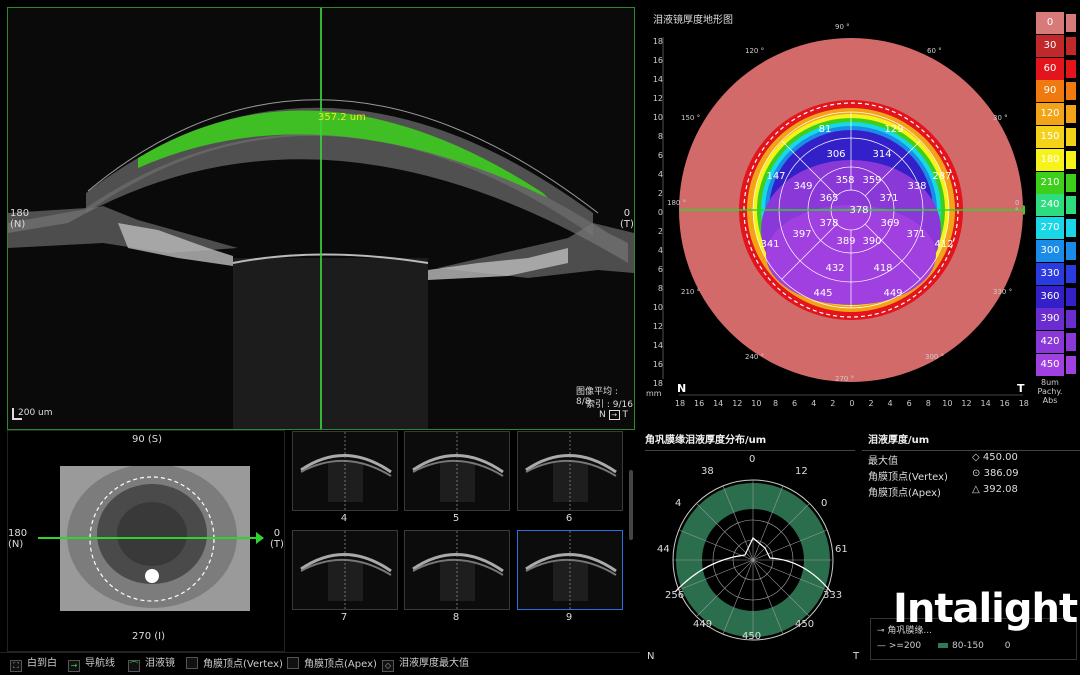 This screenshot has height=675, width=1080. I want to click on vertex-checkbox-icon, so click(192, 663).